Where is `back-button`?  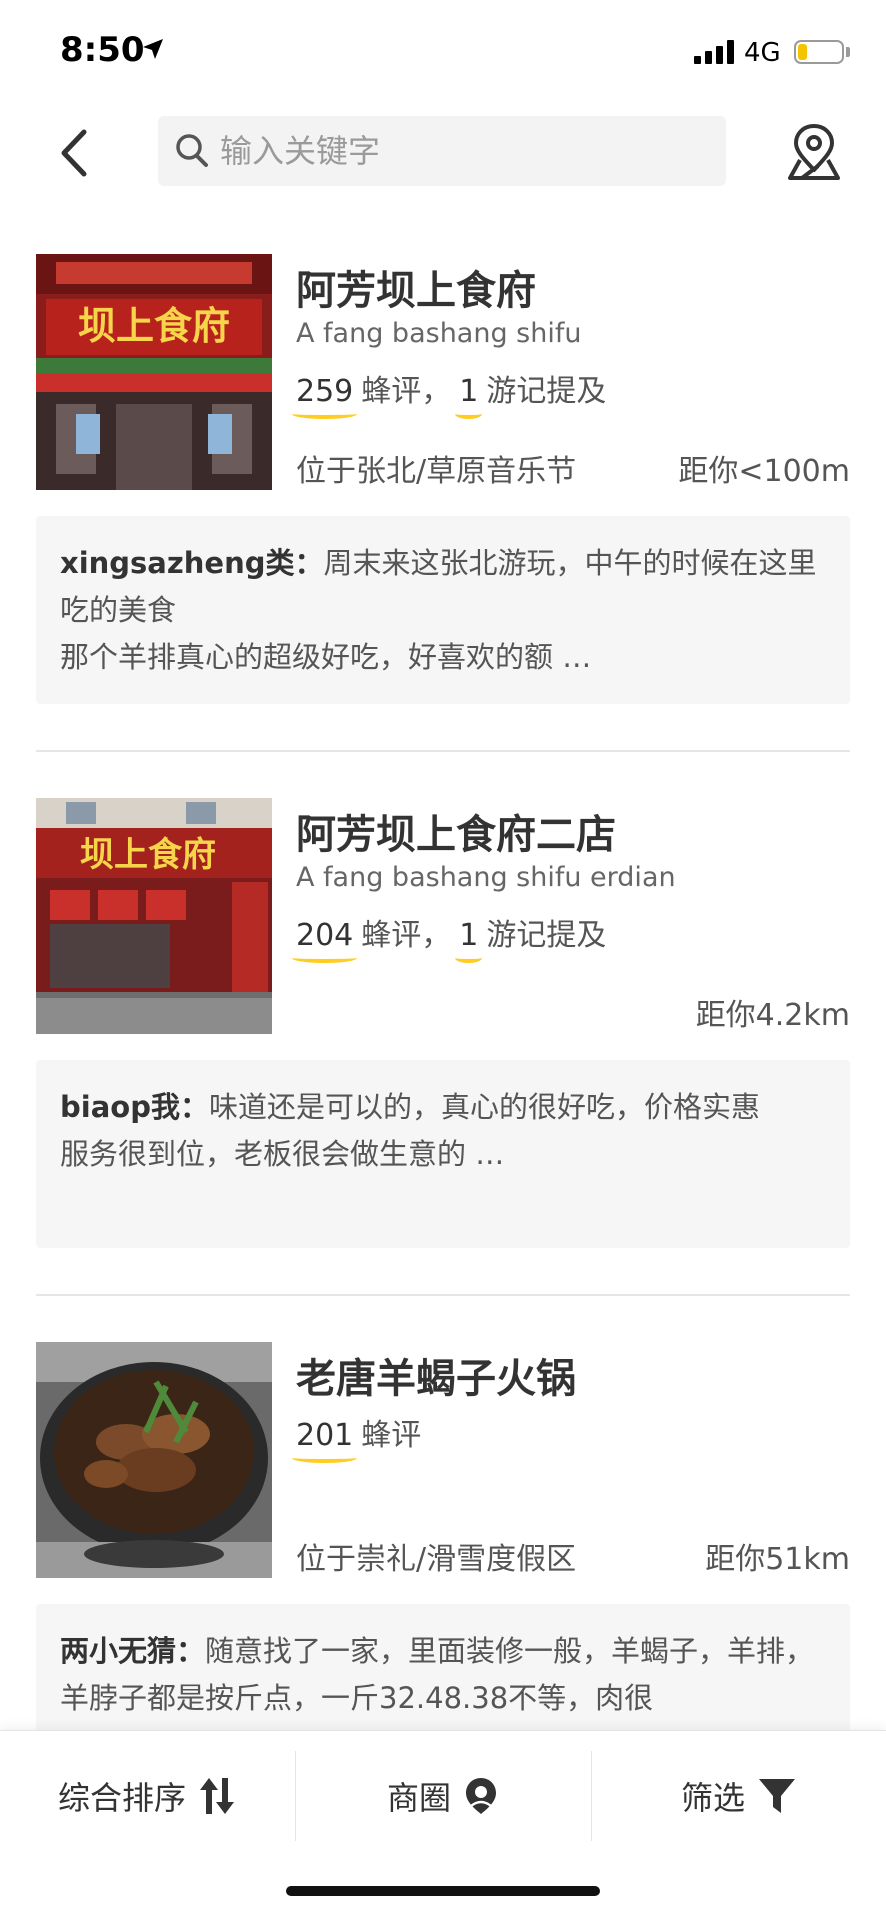
back-button is located at coordinates (75, 153).